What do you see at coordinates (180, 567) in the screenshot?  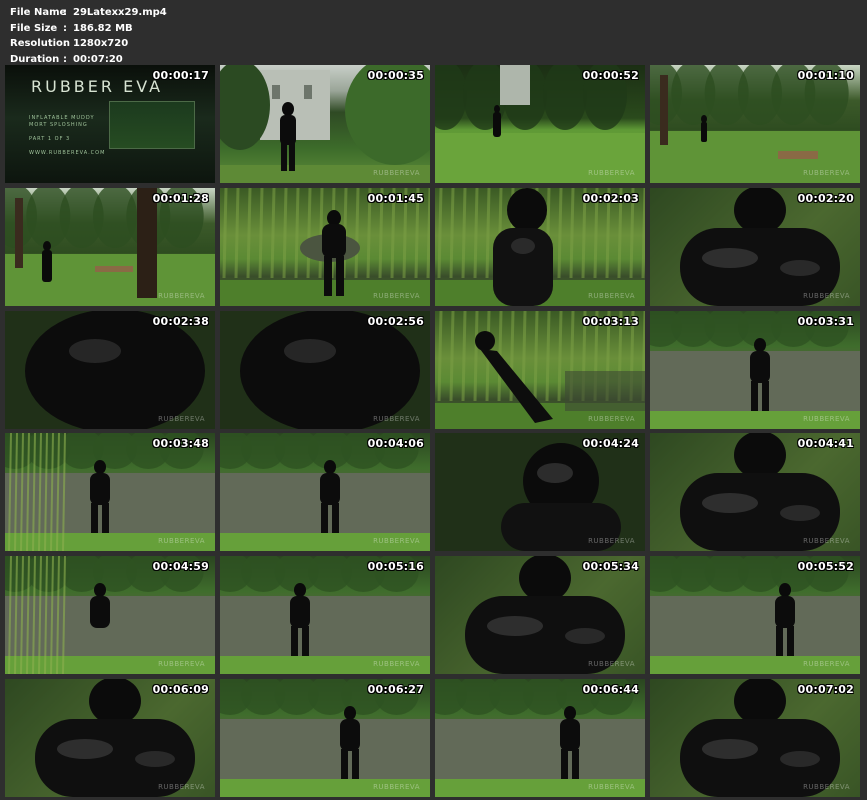 I see `timestamp: 00:04:59` at bounding box center [180, 567].